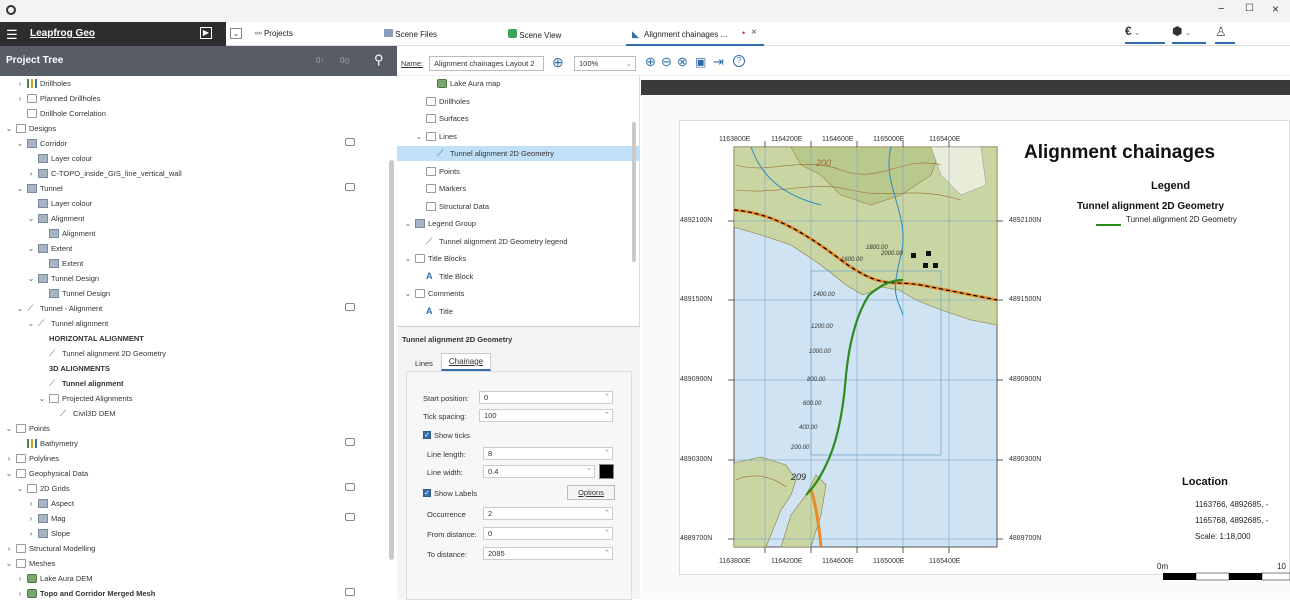 The width and height of the screenshot is (1290, 600). Describe the element at coordinates (518, 171) in the screenshot. I see `tree-row: Points` at that location.